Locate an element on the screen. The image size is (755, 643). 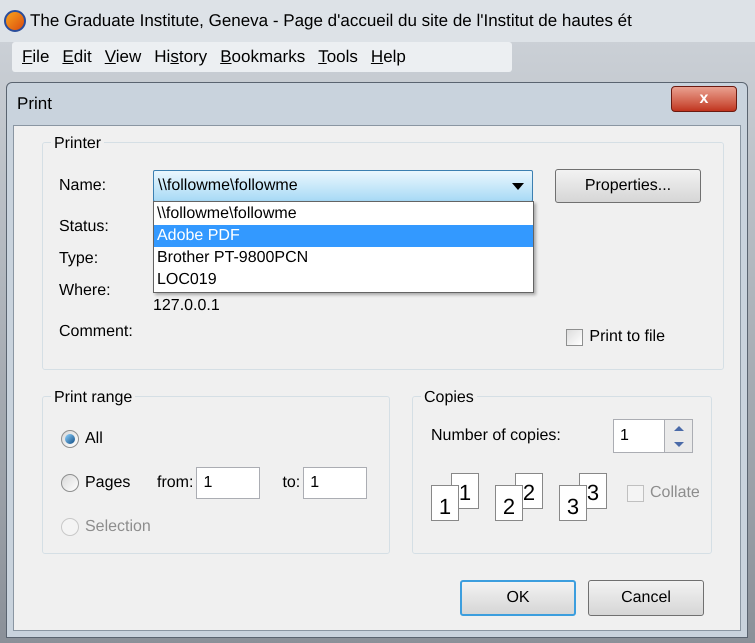
checkbox is located at coordinates (575, 337).